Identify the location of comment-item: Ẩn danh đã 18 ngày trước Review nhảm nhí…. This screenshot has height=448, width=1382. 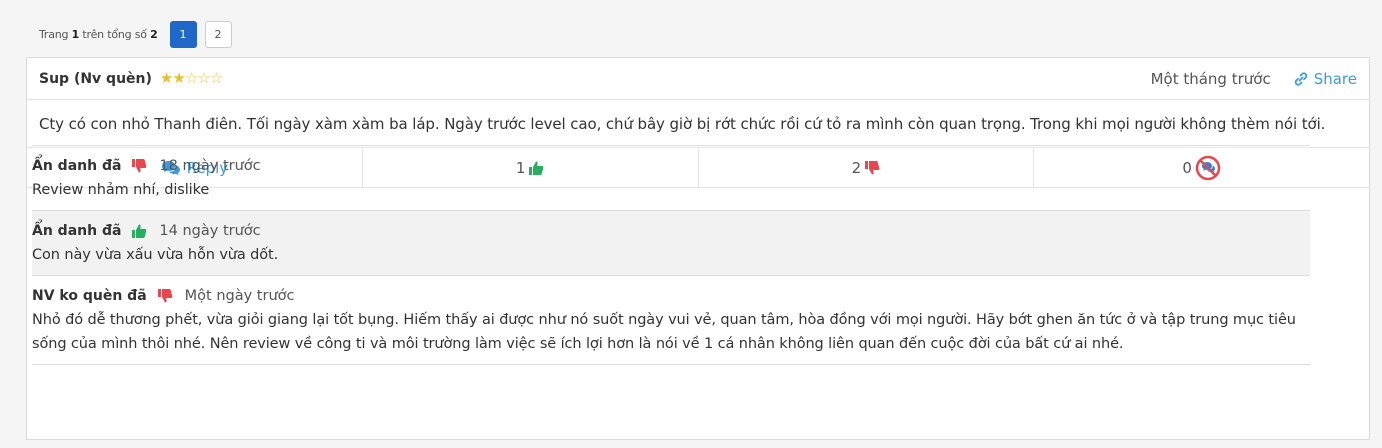
(671, 177).